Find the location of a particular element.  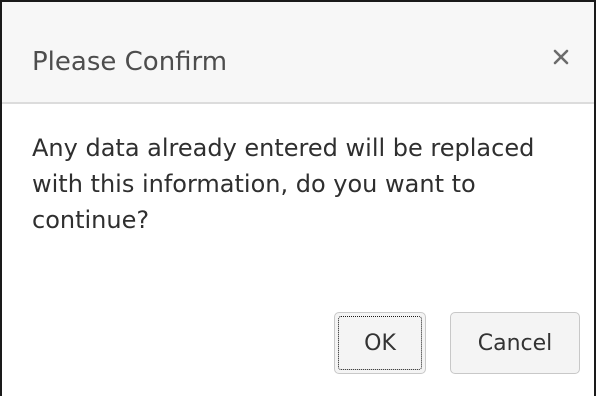

ok-button: OK is located at coordinates (380, 343).